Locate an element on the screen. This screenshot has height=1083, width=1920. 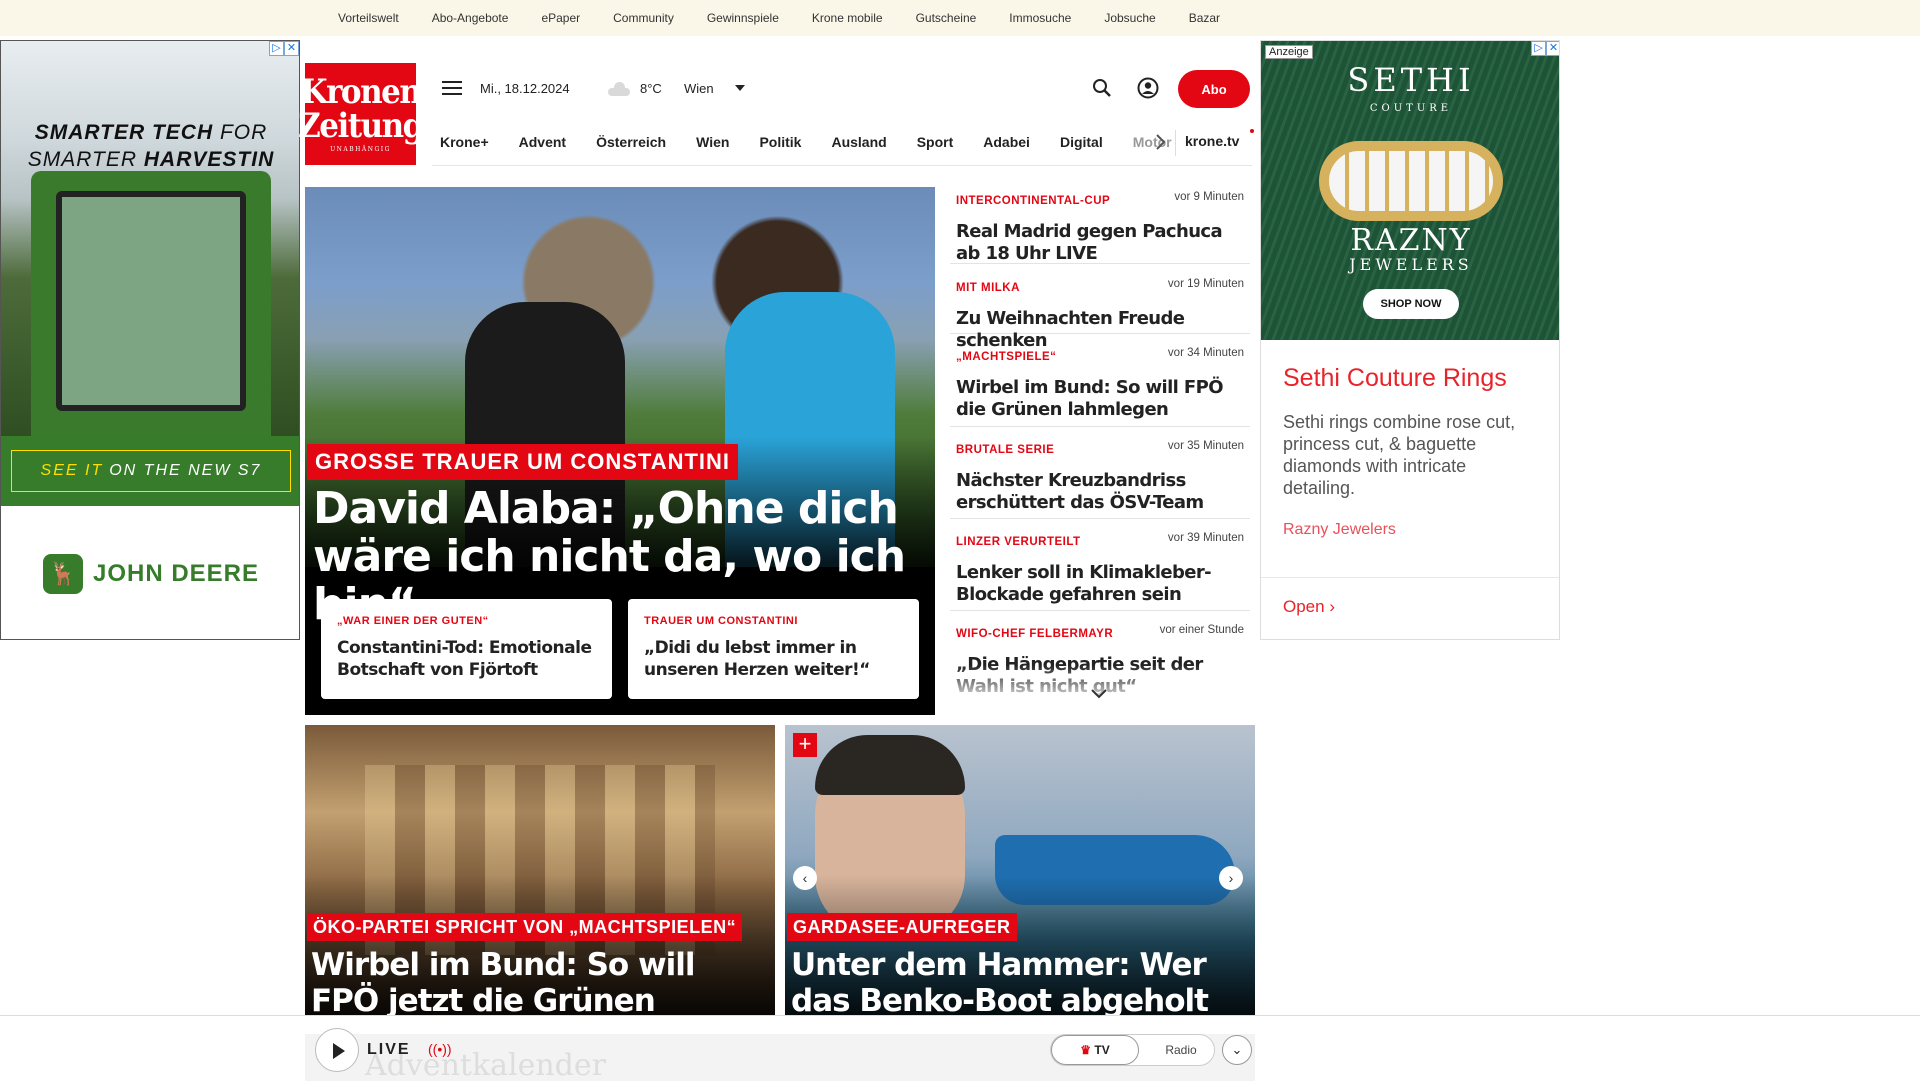
utility-link-immosuche: Immosuche is located at coordinates (1040, 18).